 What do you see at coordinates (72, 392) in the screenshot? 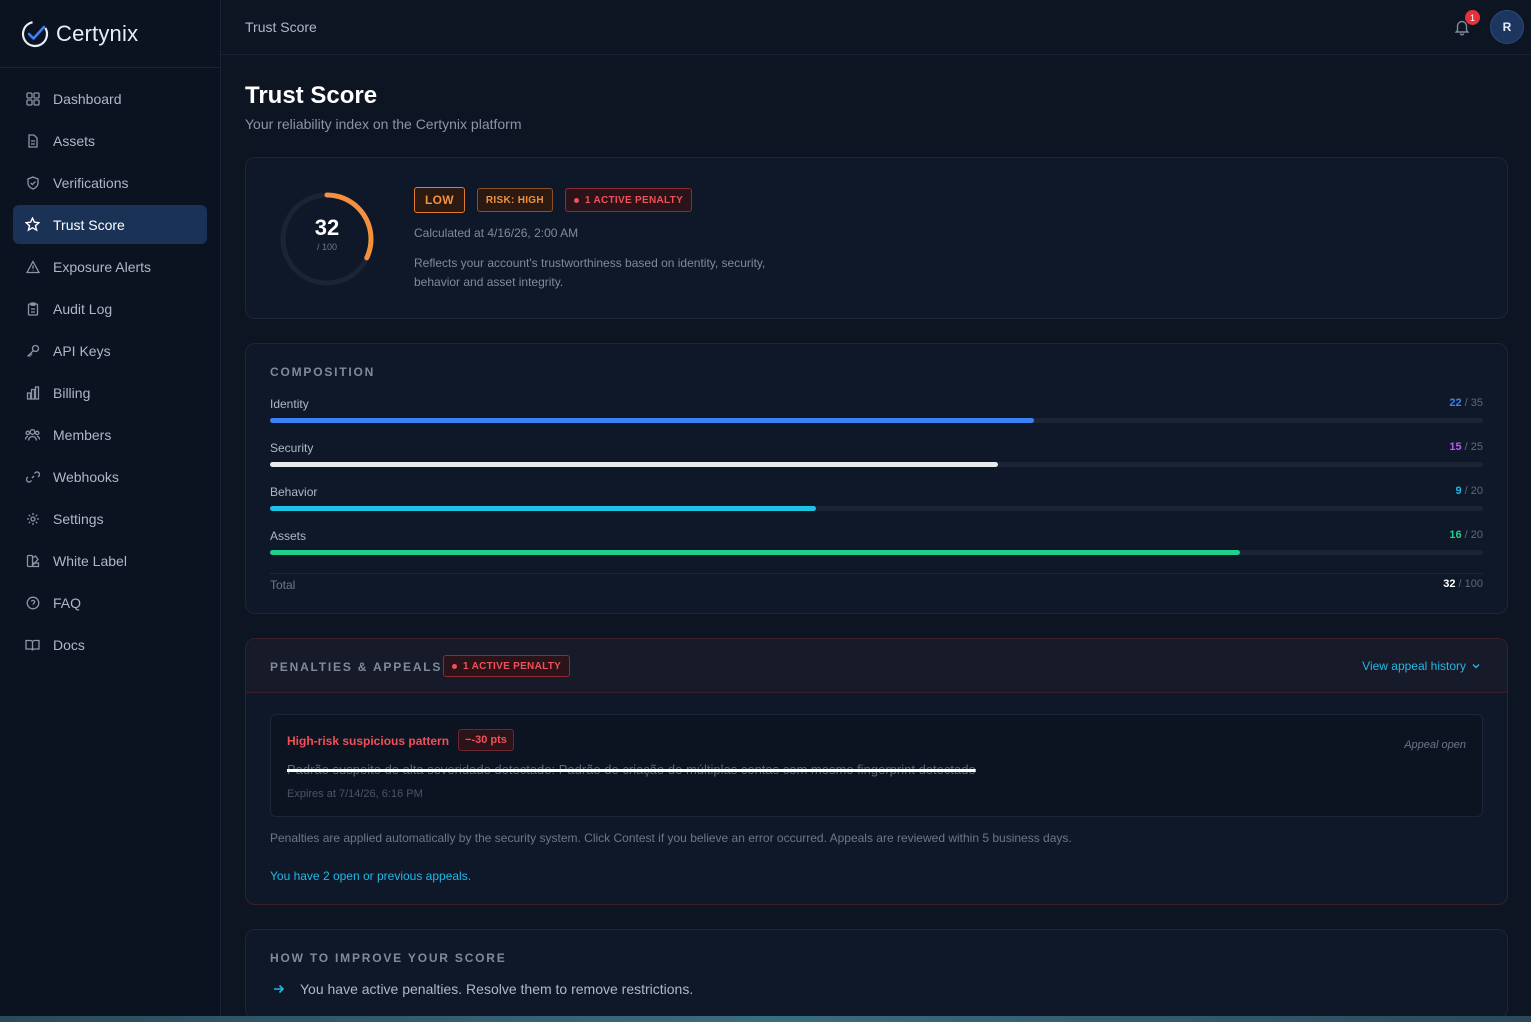
I see `sidebar-item-label: Billing` at bounding box center [72, 392].